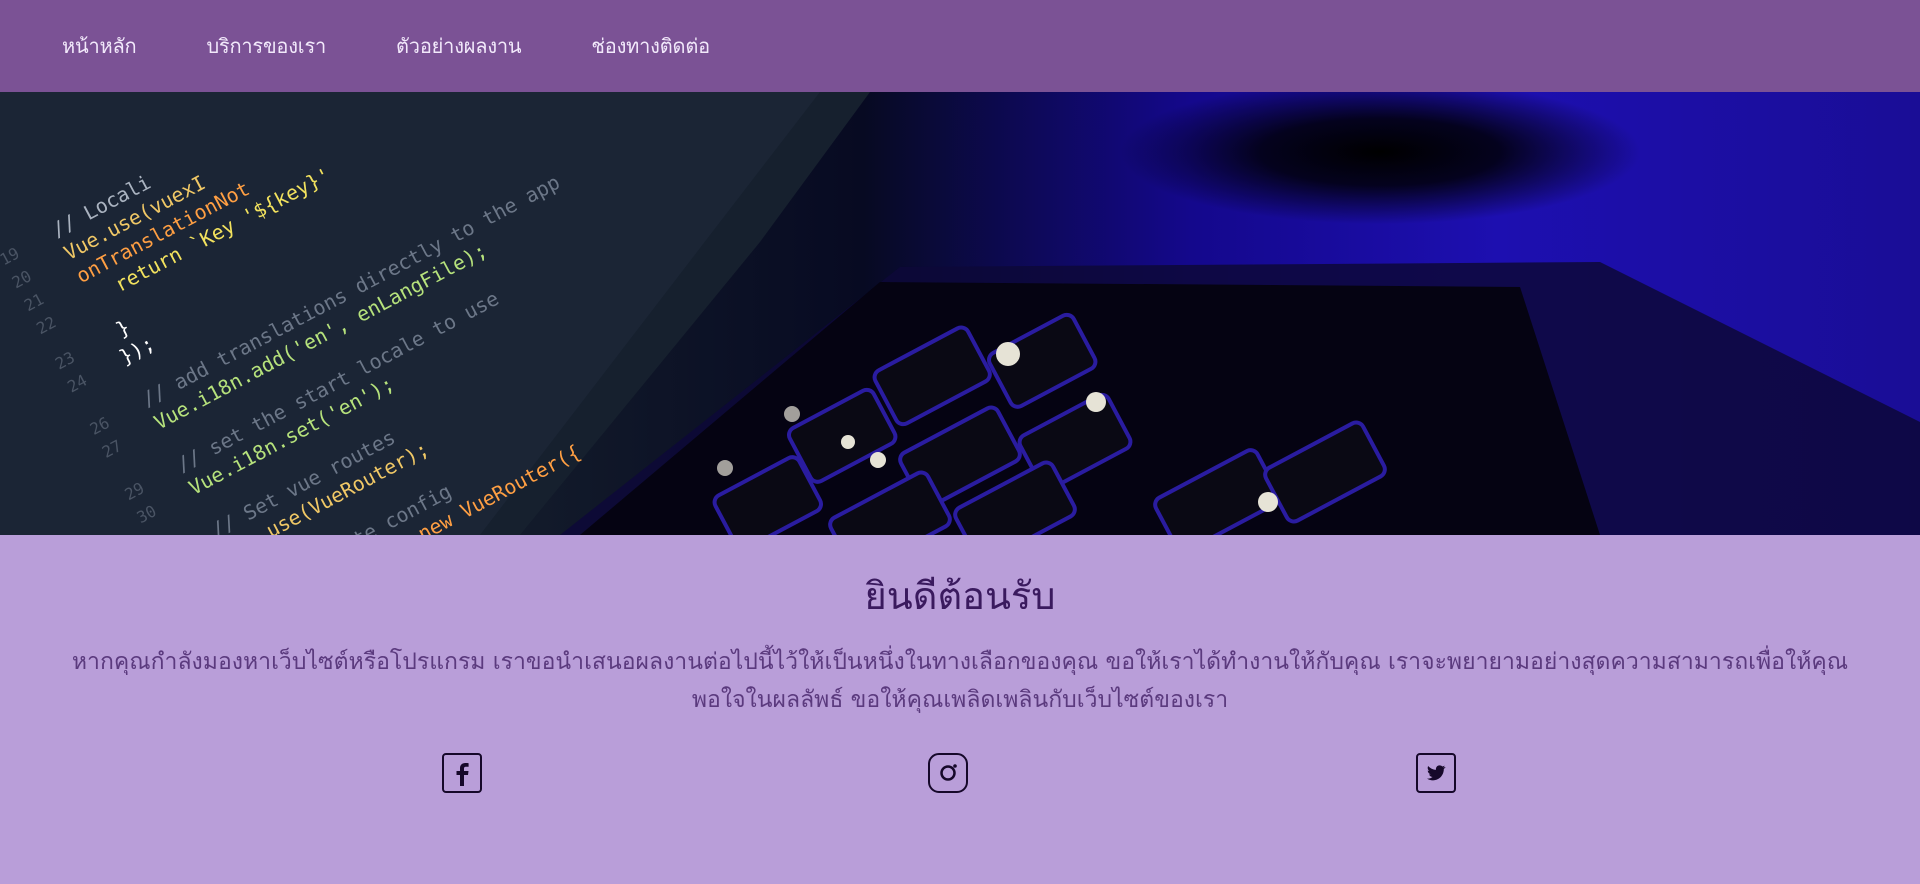 The width and height of the screenshot is (1920, 884). What do you see at coordinates (459, 46) in the screenshot?
I see `nav-link-portfolio: ตัวอย่างผลงาน` at bounding box center [459, 46].